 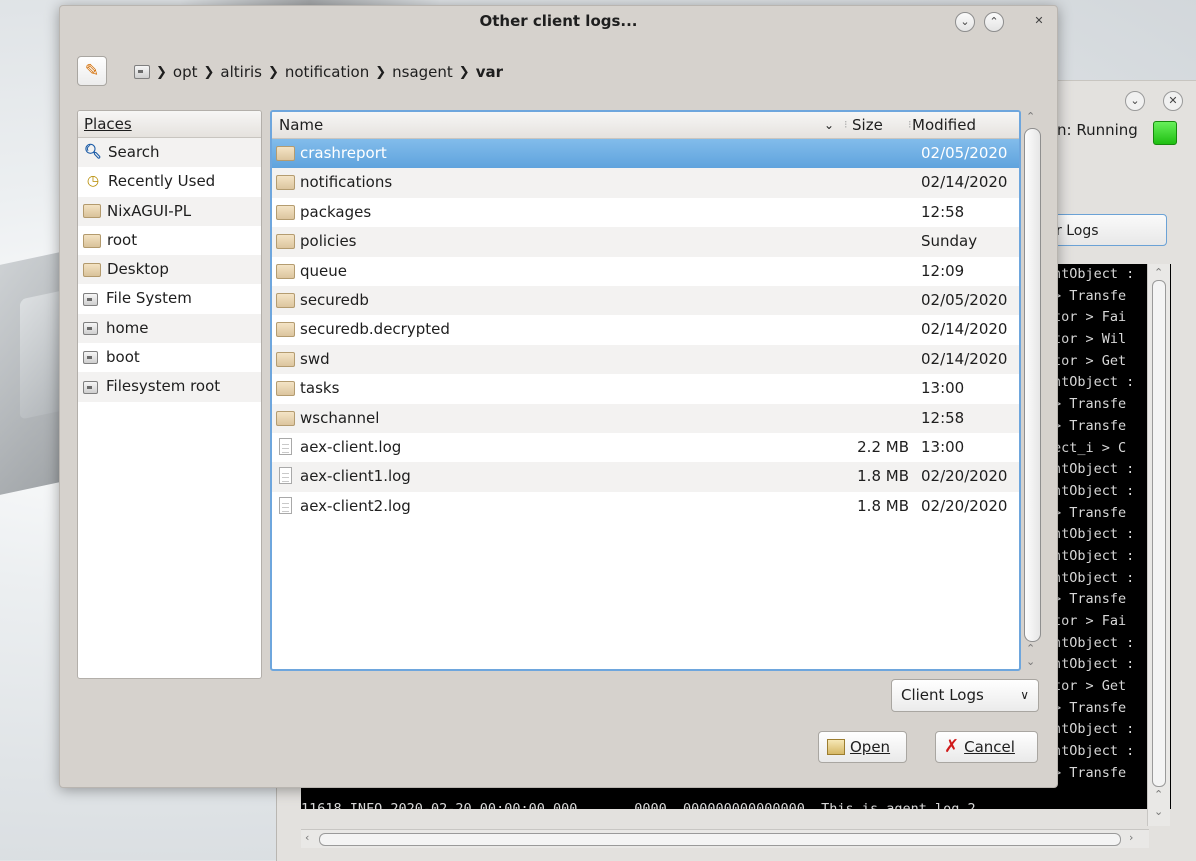 I want to click on filter-selected-value: Client Logs, so click(x=942, y=695).